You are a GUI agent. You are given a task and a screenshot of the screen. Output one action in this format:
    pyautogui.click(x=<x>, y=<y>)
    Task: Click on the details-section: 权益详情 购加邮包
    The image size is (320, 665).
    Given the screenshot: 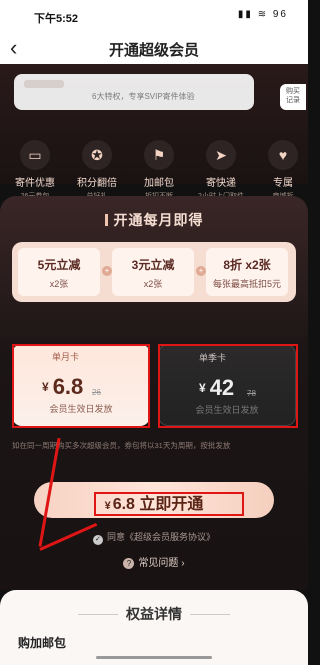 What is the action you would take?
    pyautogui.click(x=154, y=627)
    